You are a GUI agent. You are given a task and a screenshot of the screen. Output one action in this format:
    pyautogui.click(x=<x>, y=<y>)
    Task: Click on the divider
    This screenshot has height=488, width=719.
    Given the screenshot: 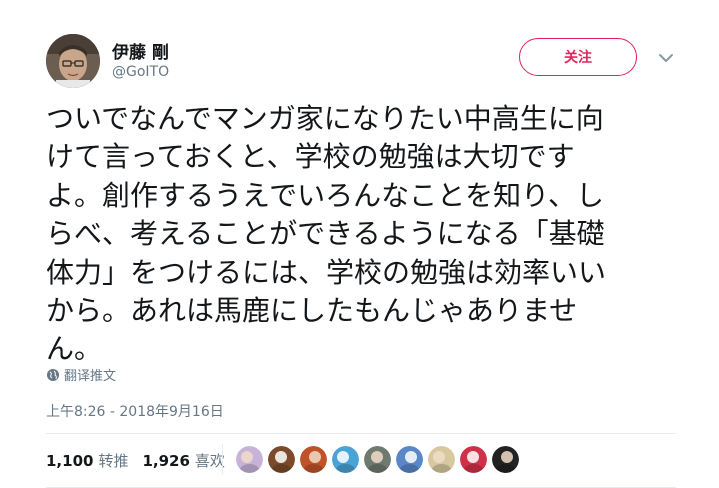 What is the action you would take?
    pyautogui.click(x=361, y=433)
    